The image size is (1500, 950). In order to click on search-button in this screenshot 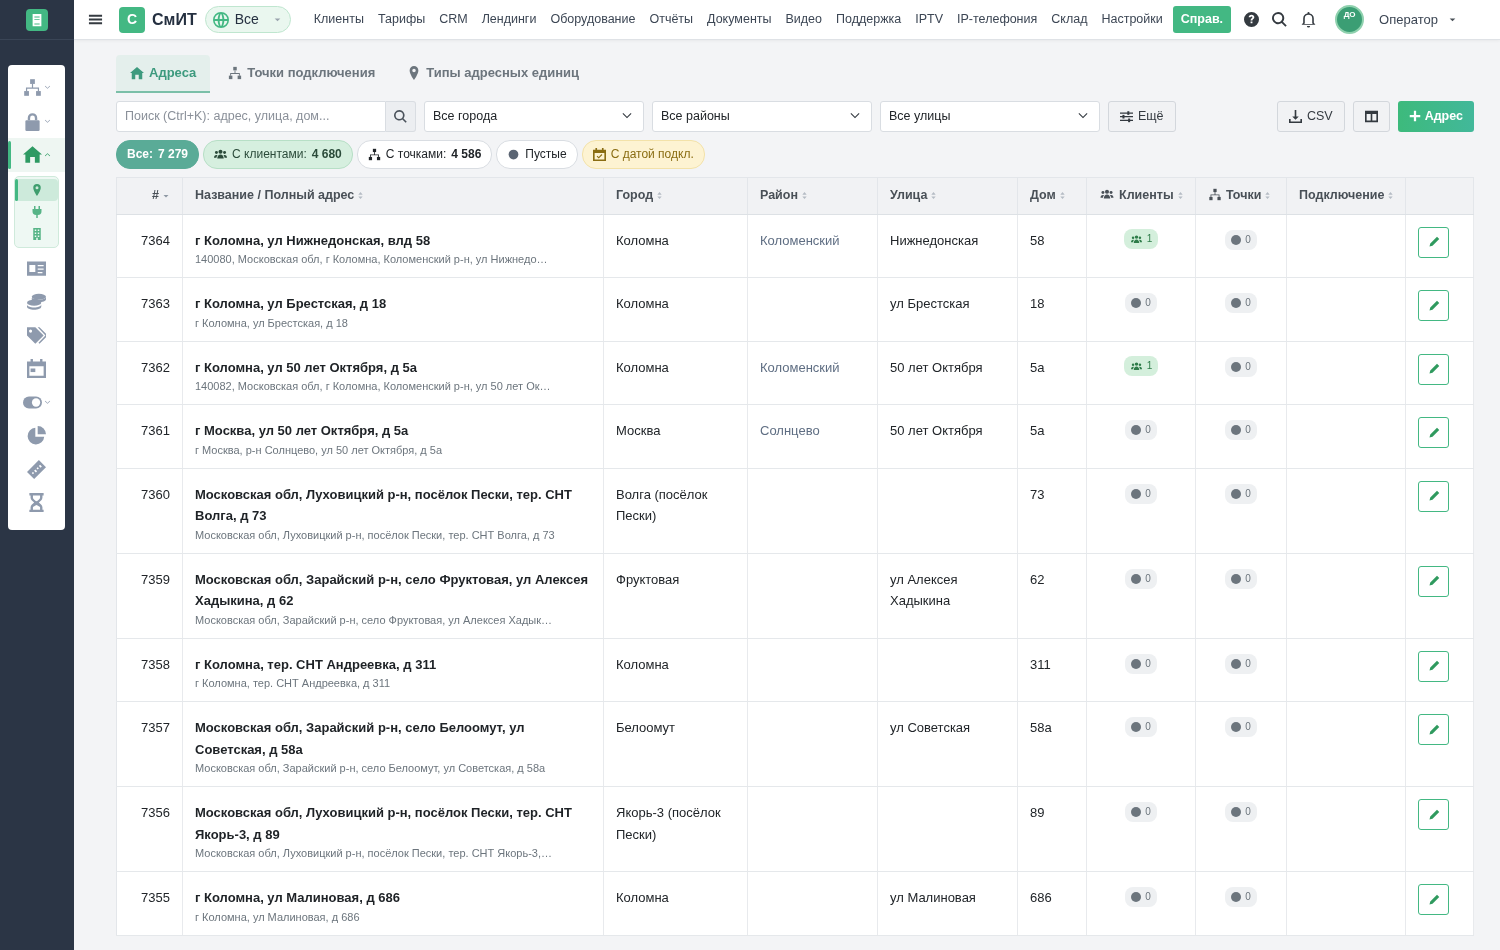, I will do `click(401, 116)`.